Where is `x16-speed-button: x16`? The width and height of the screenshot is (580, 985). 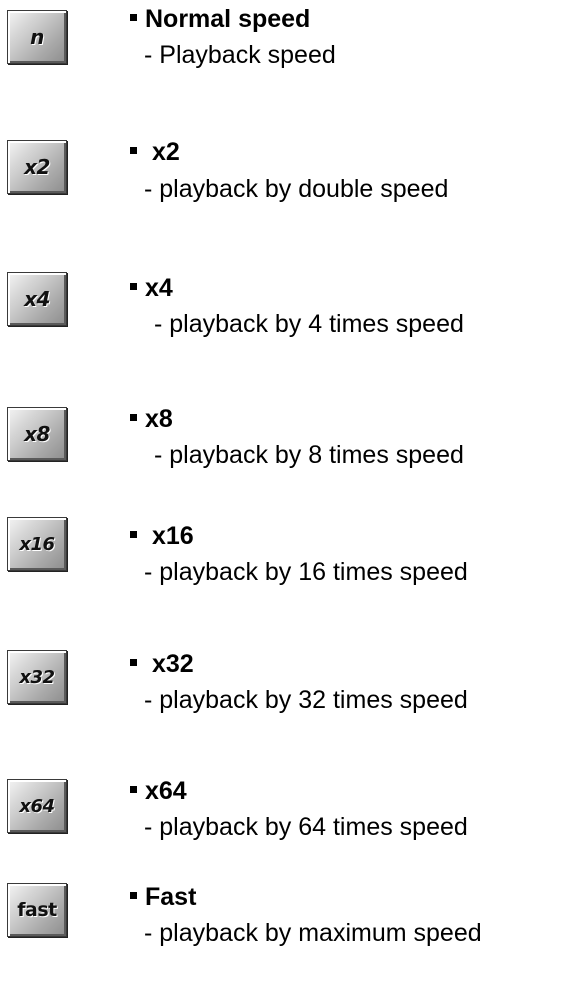 x16-speed-button: x16 is located at coordinates (37, 544).